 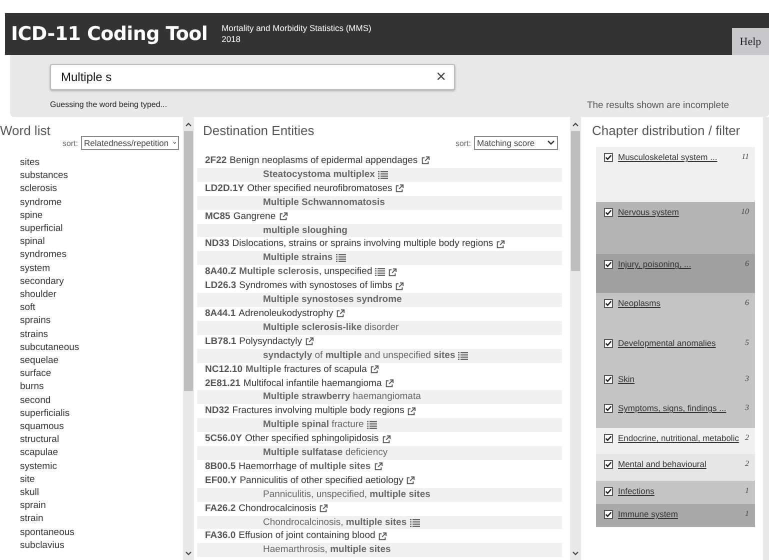 What do you see at coordinates (91, 321) in the screenshot?
I see `word-item: sprains` at bounding box center [91, 321].